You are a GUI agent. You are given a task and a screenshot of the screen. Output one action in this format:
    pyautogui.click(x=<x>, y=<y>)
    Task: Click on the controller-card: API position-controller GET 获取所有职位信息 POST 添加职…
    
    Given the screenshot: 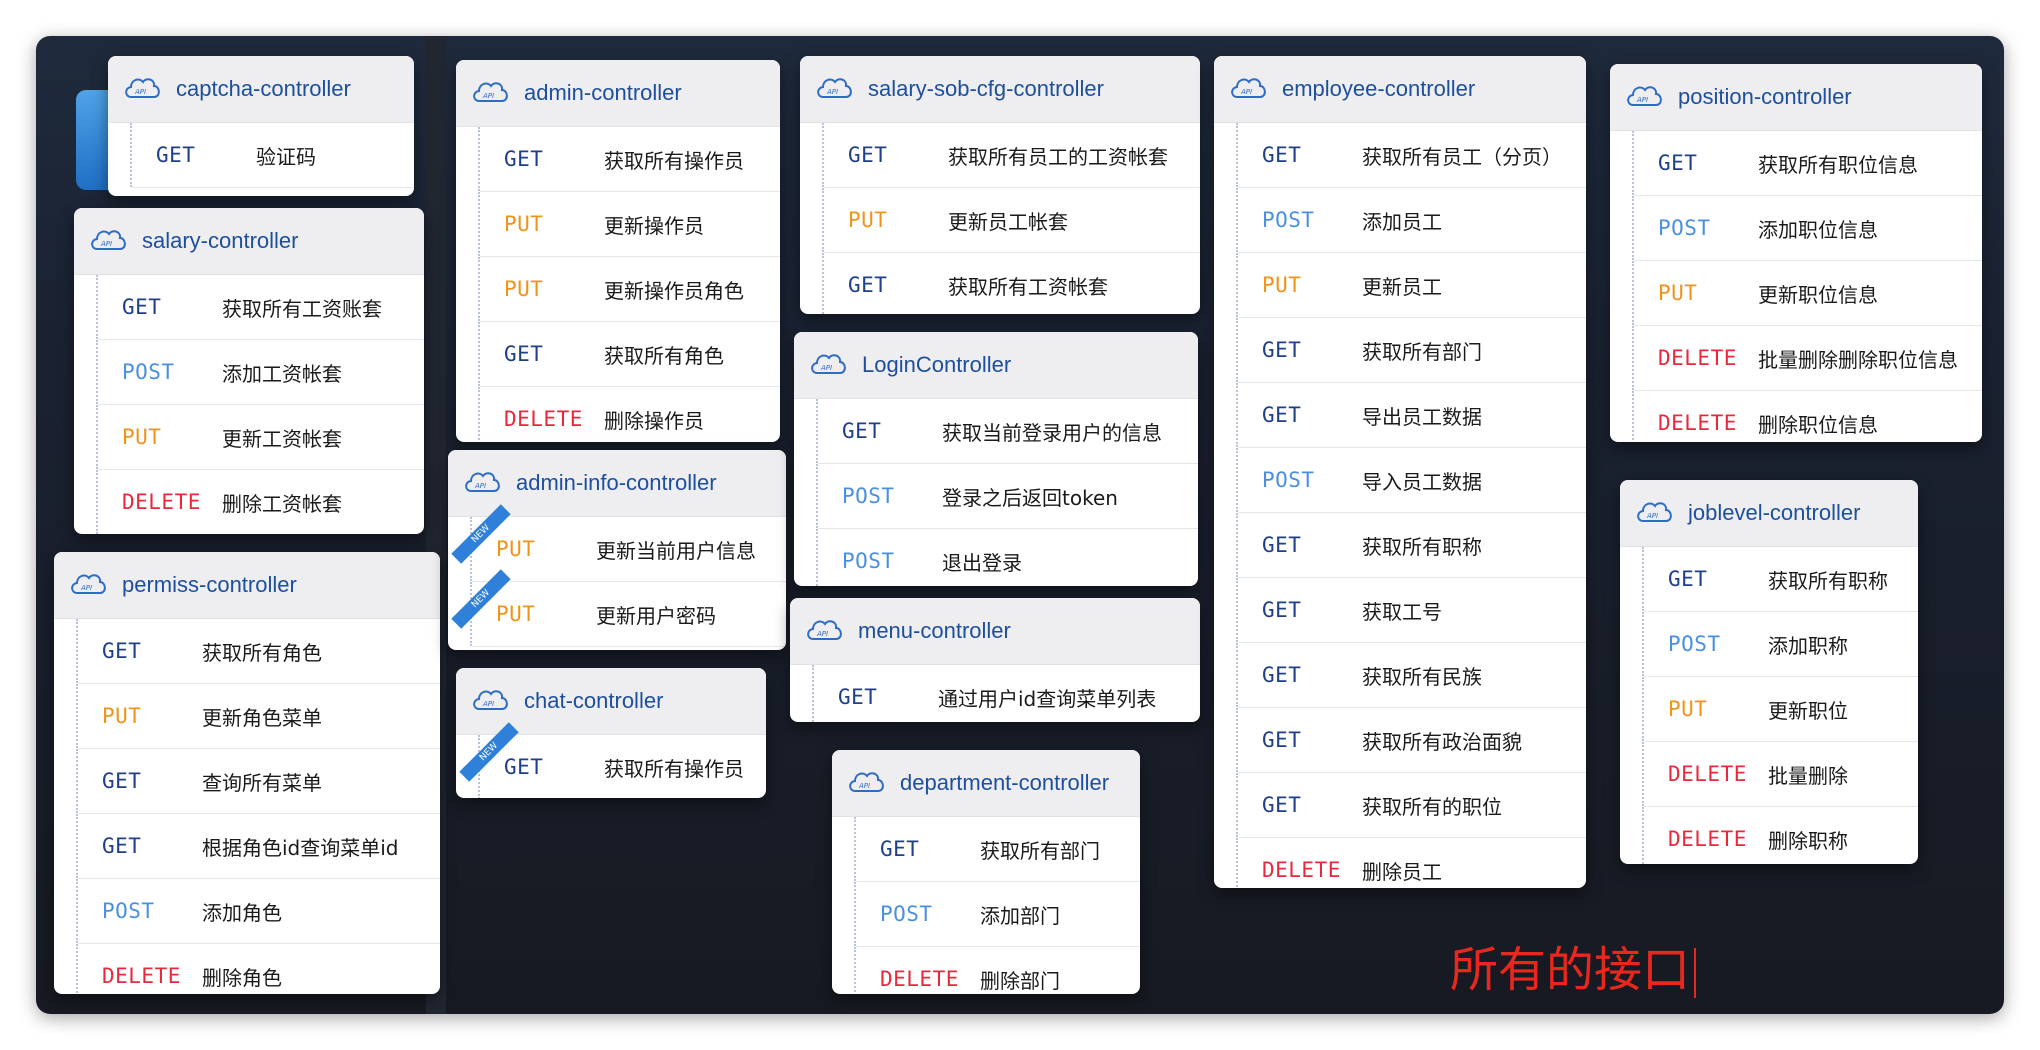 What is the action you would take?
    pyautogui.click(x=1796, y=253)
    